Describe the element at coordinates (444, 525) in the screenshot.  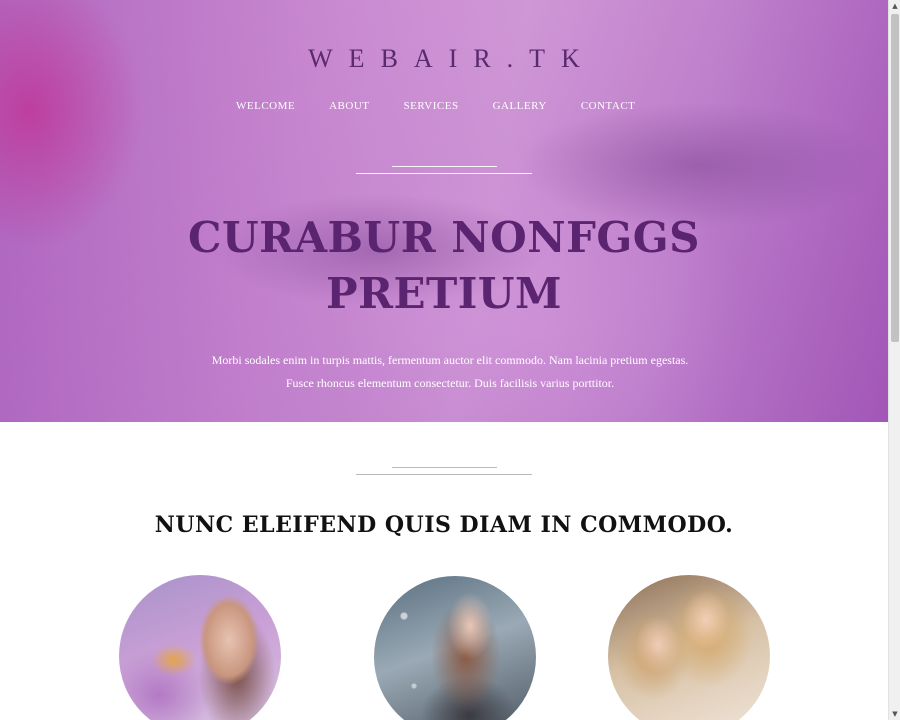
I see `section-title: NUNC ELEIFEND QUIS DIAM IN COMMODO.` at that location.